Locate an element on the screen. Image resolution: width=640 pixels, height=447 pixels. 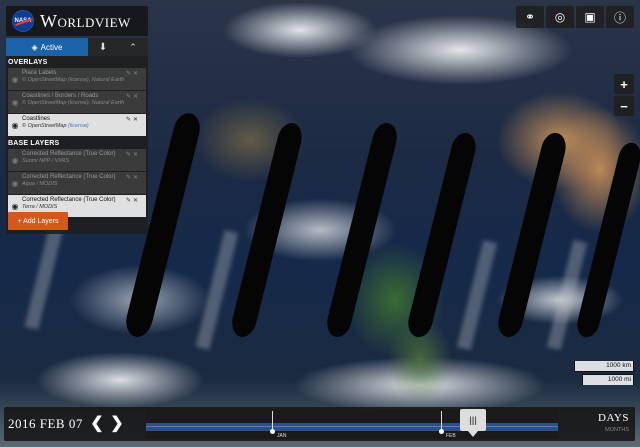
chevron-up-icon: ⌃ is located at coordinates (133, 46).